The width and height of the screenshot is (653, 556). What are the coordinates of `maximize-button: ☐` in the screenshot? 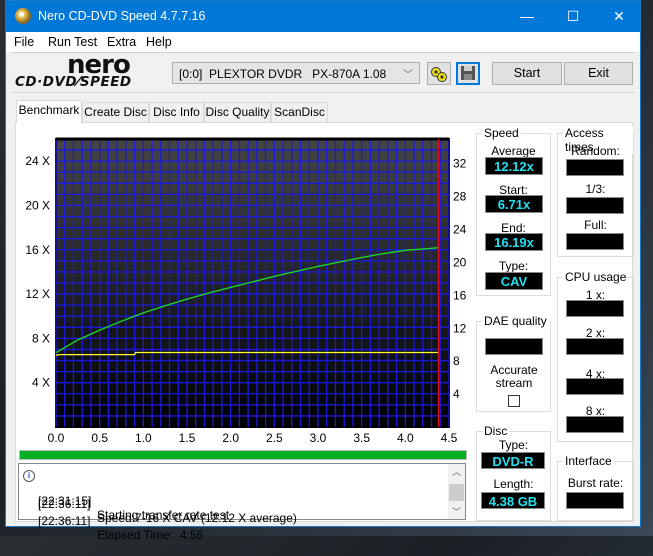 It's located at (573, 16).